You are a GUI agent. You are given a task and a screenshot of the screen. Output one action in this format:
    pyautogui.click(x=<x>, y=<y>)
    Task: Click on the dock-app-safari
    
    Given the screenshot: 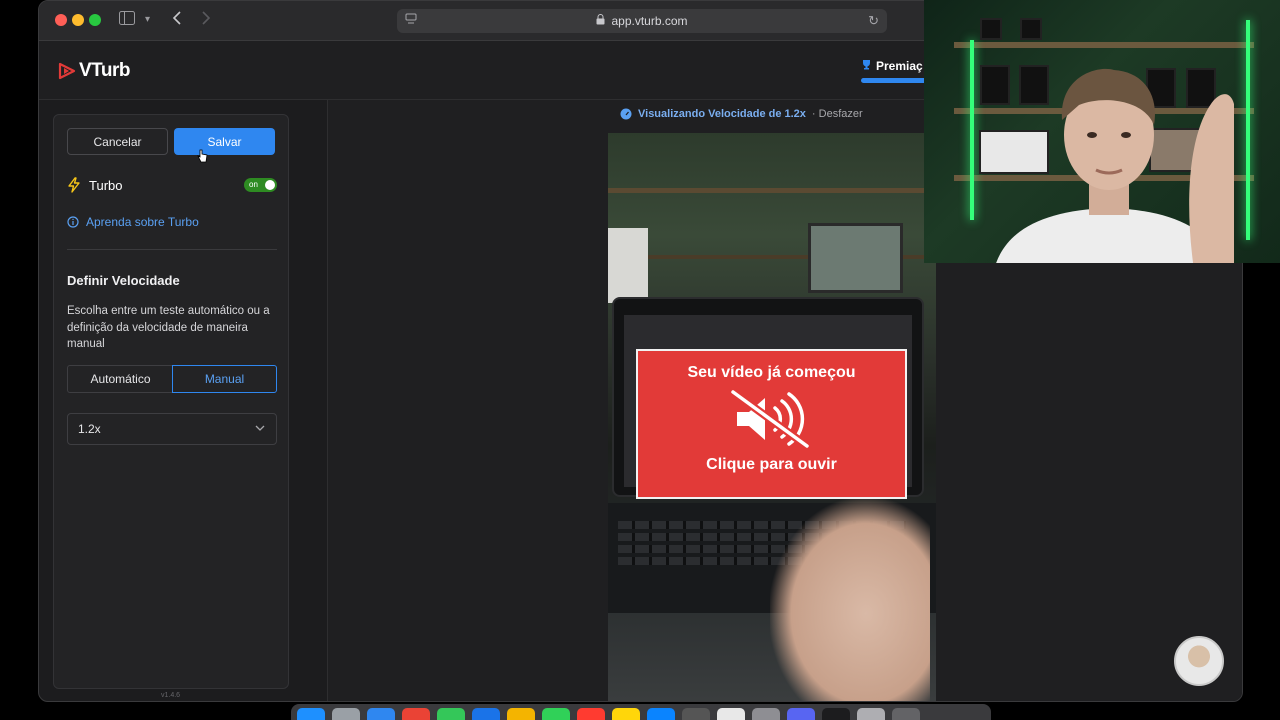 What is the action you would take?
    pyautogui.click(x=381, y=714)
    